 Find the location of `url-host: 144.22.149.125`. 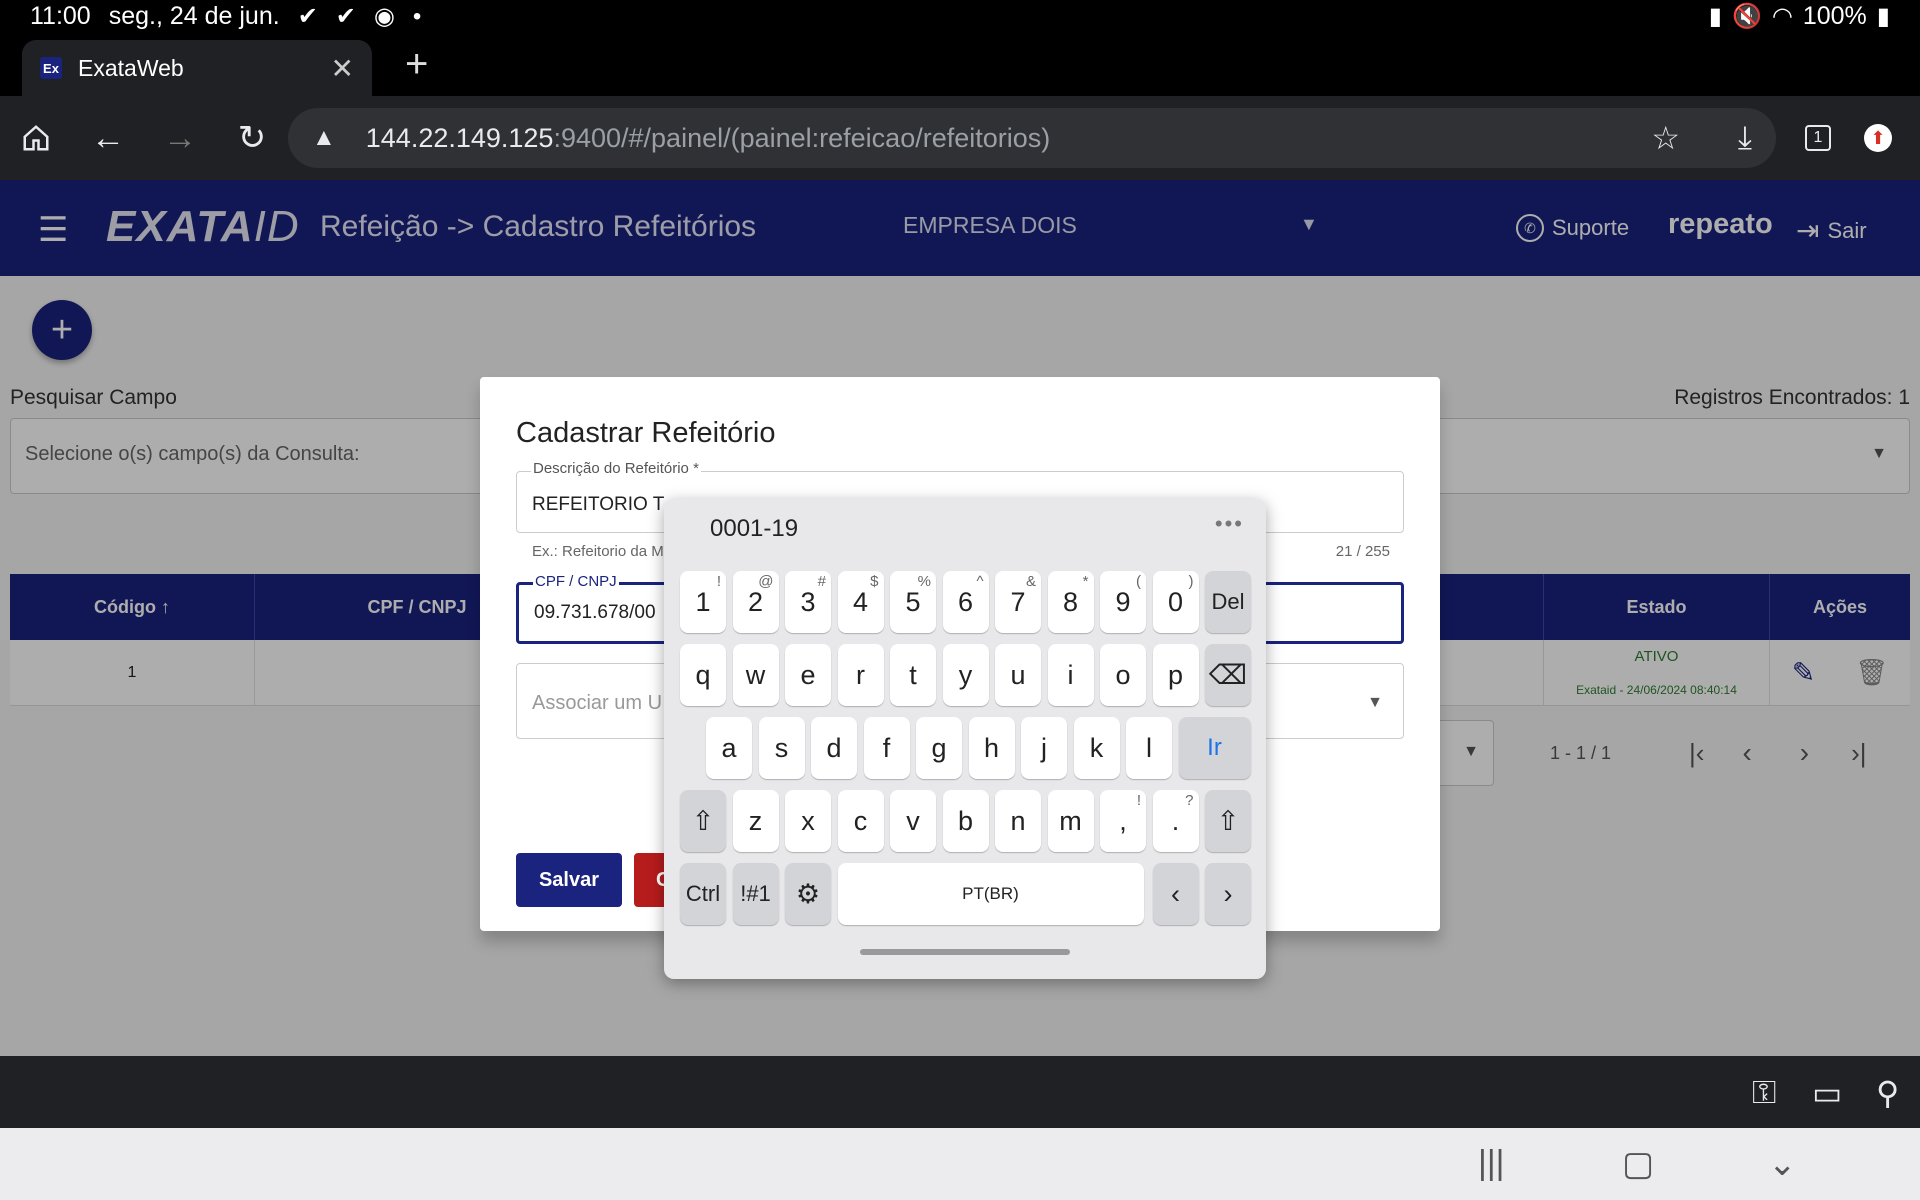

url-host: 144.22.149.125 is located at coordinates (459, 137).